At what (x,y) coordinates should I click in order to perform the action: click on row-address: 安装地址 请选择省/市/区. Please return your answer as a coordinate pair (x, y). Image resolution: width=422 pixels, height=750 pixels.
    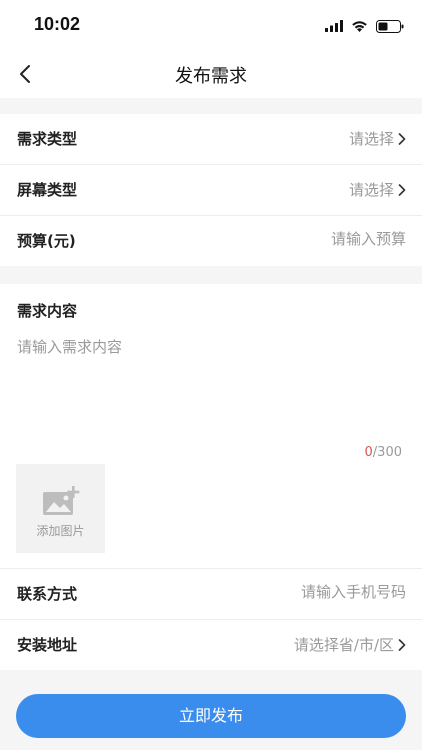
    Looking at the image, I should click on (211, 645).